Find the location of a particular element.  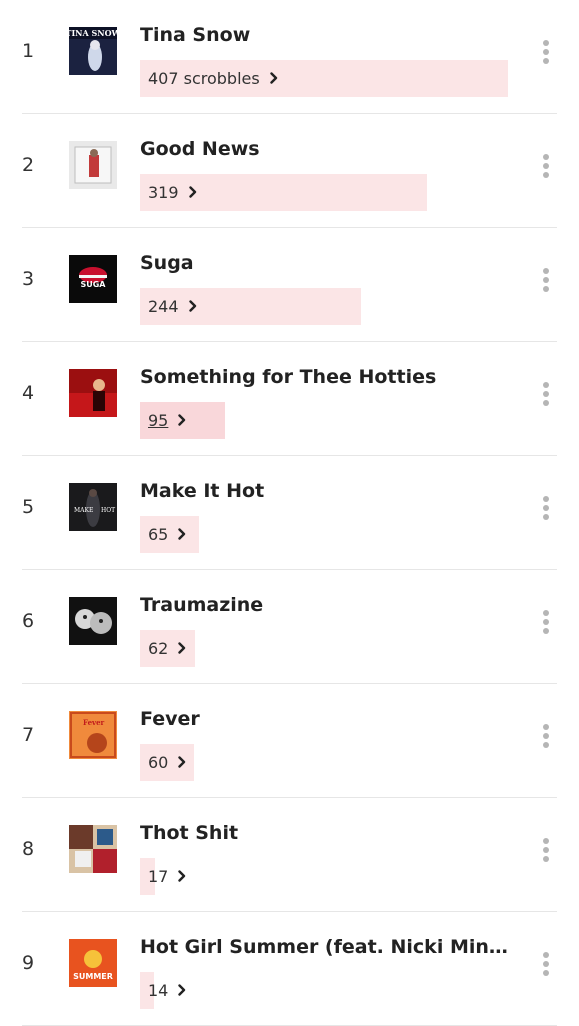

scrobble-count: 60 is located at coordinates (158, 762).